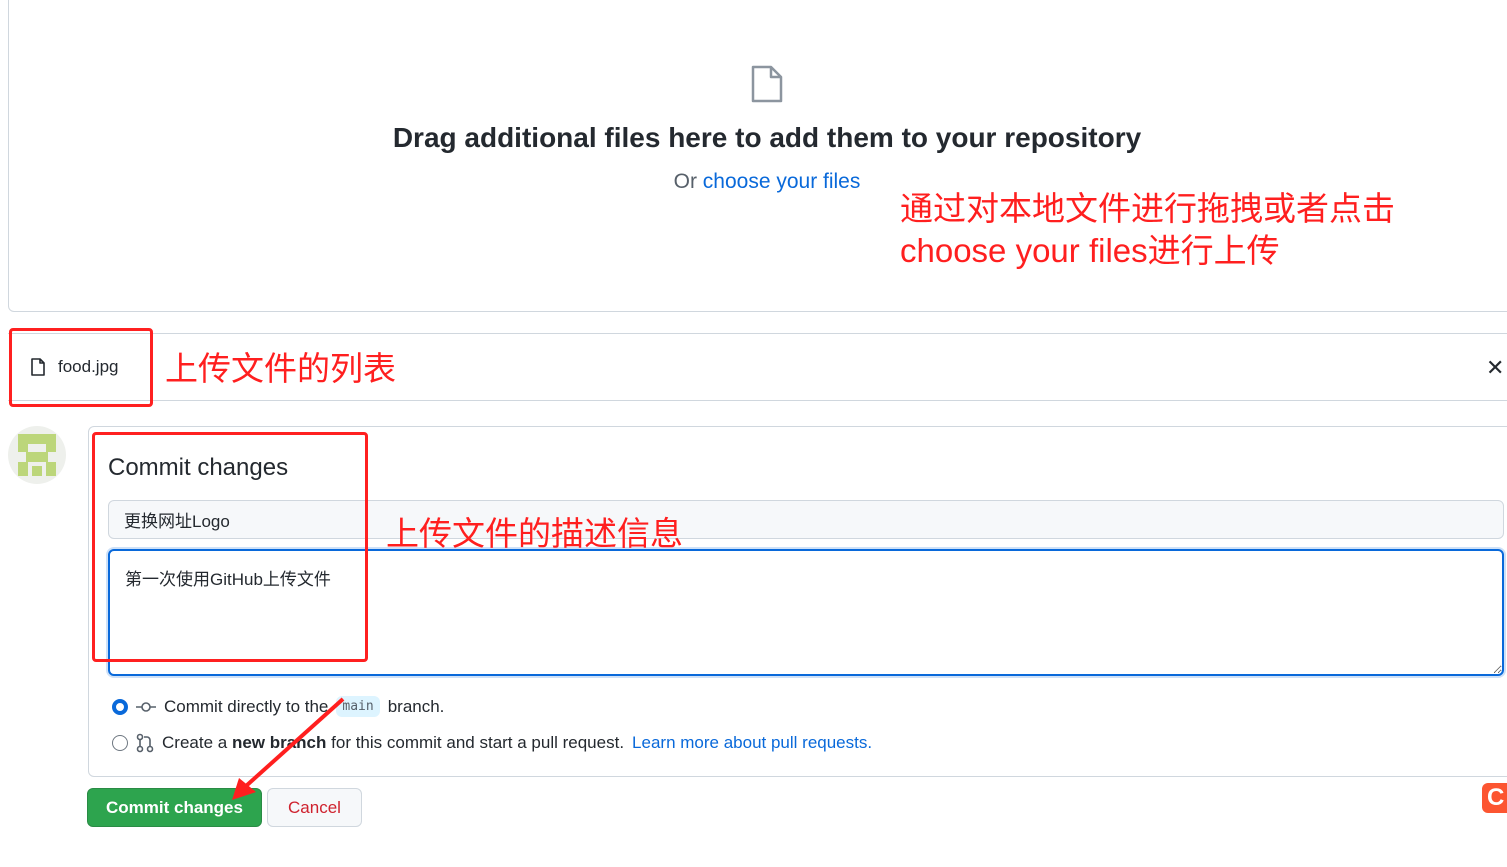 This screenshot has height=867, width=1507. I want to click on annotation-arrow-icon, so click(288, 748).